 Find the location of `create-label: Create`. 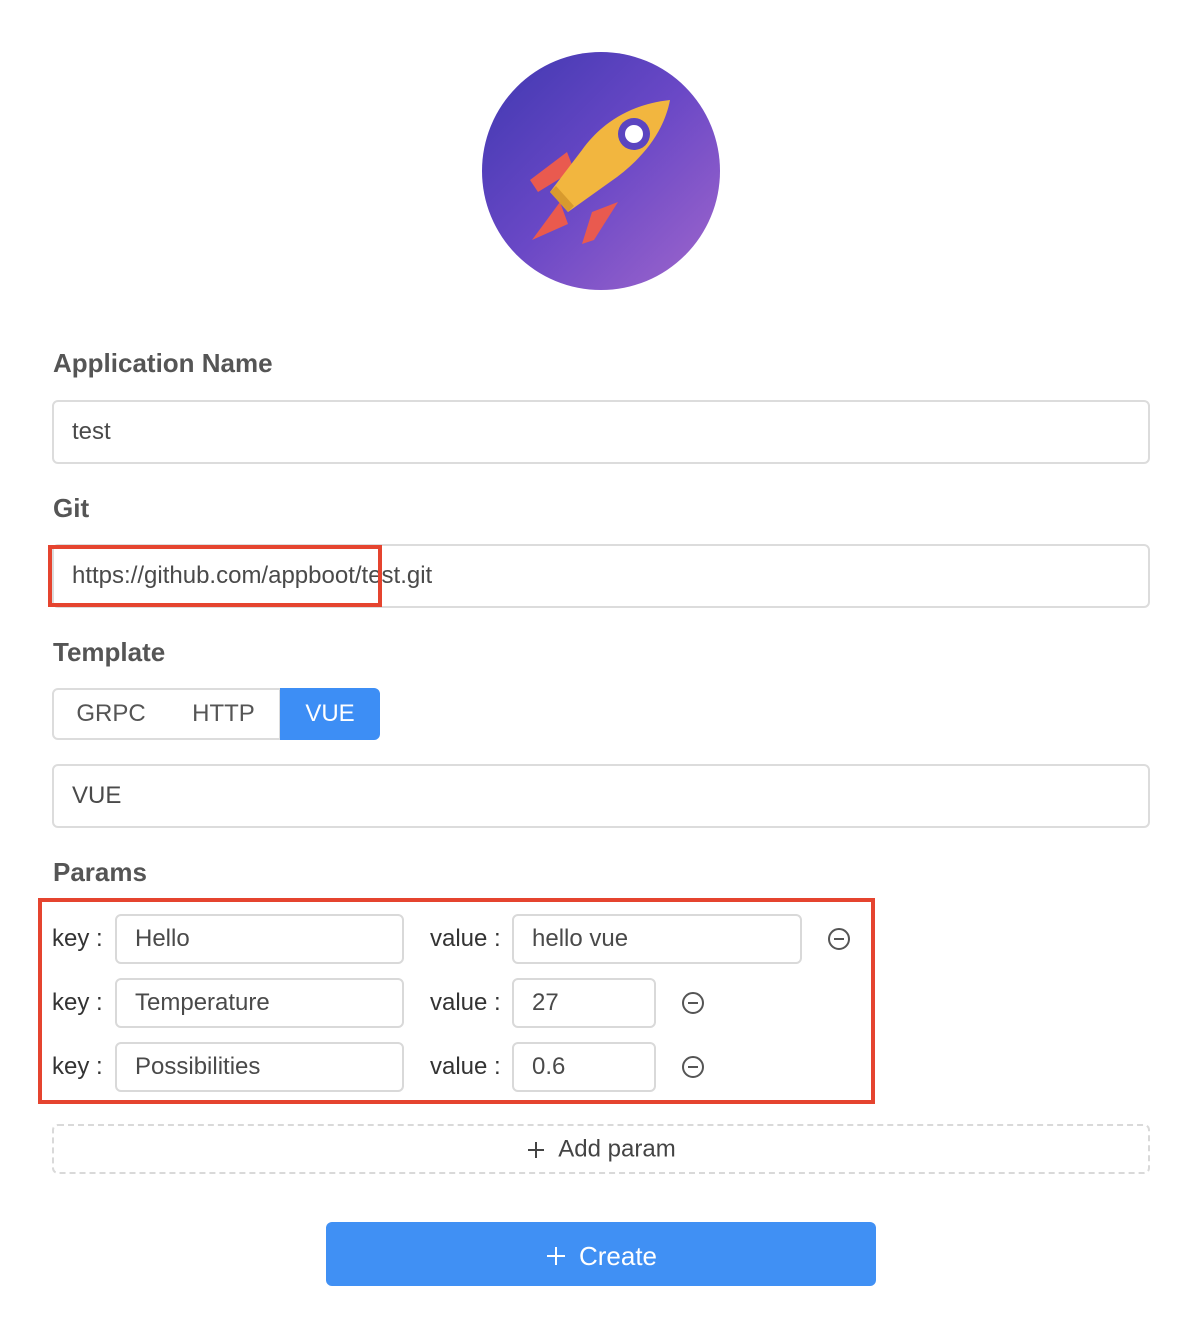

create-label: Create is located at coordinates (618, 1256).